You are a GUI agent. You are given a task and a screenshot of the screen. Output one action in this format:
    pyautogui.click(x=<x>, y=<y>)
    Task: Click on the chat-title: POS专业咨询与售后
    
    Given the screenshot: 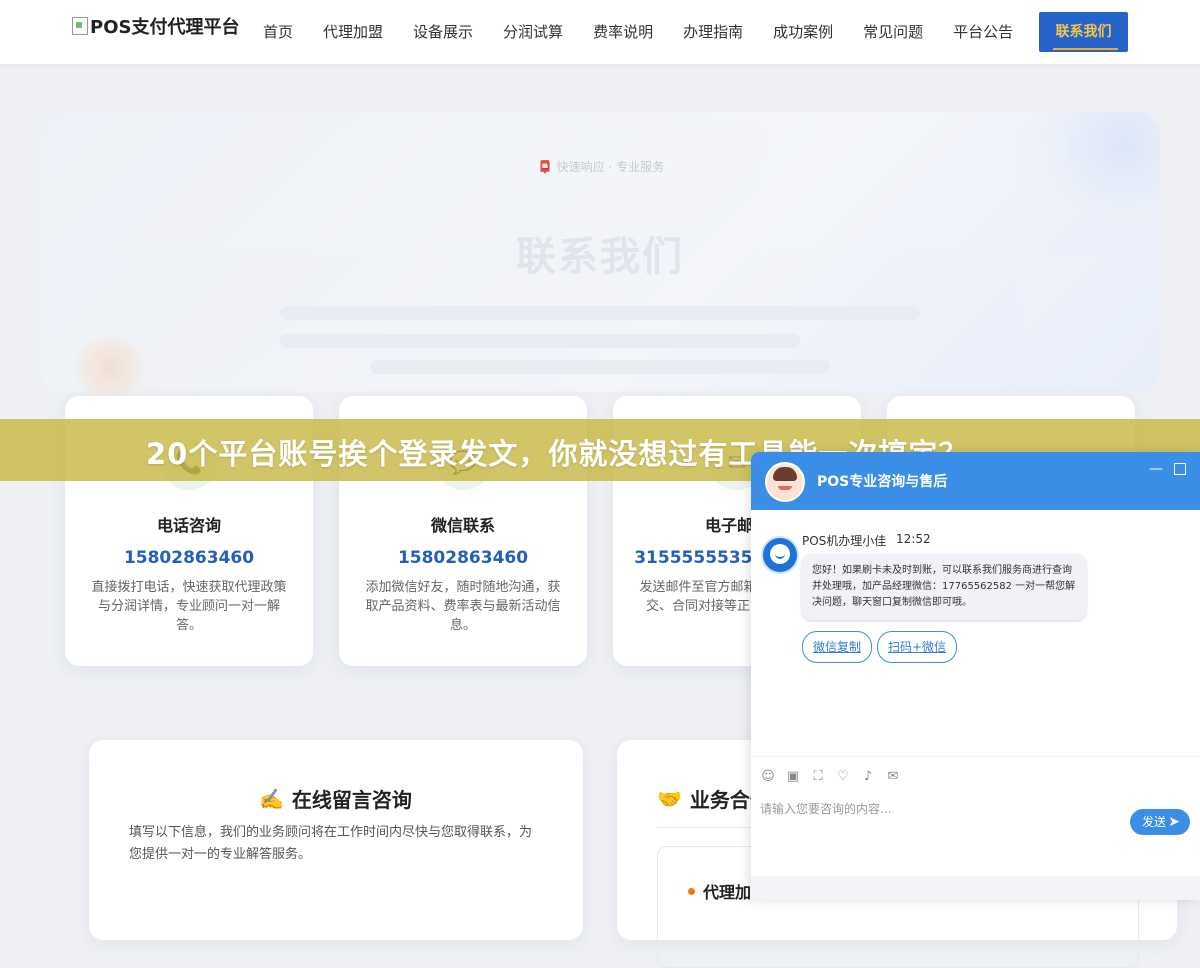 What is the action you would take?
    pyautogui.click(x=882, y=482)
    